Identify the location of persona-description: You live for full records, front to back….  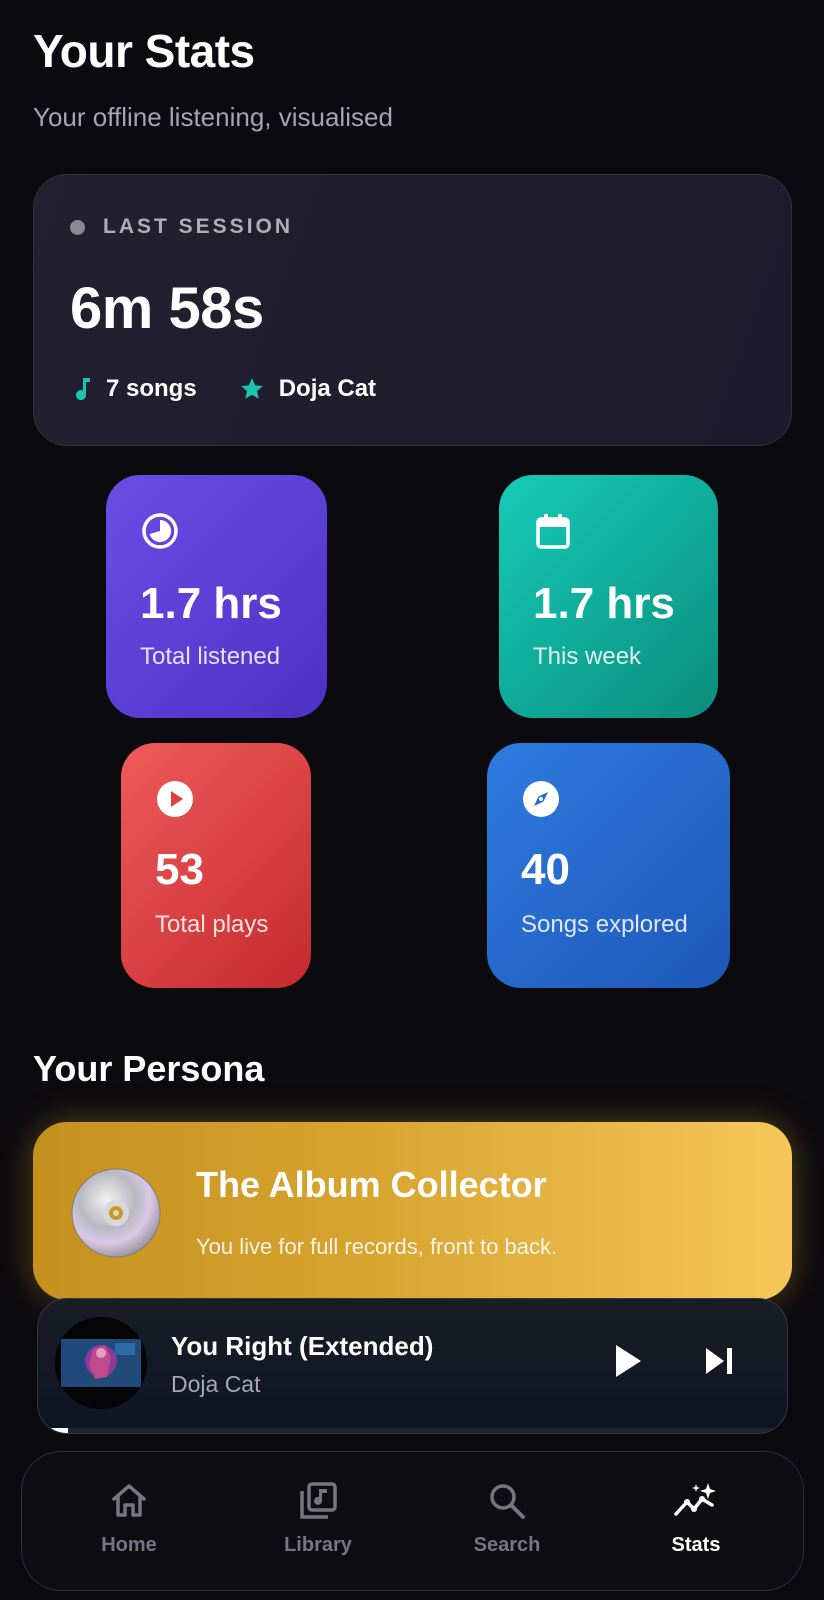
(377, 1246).